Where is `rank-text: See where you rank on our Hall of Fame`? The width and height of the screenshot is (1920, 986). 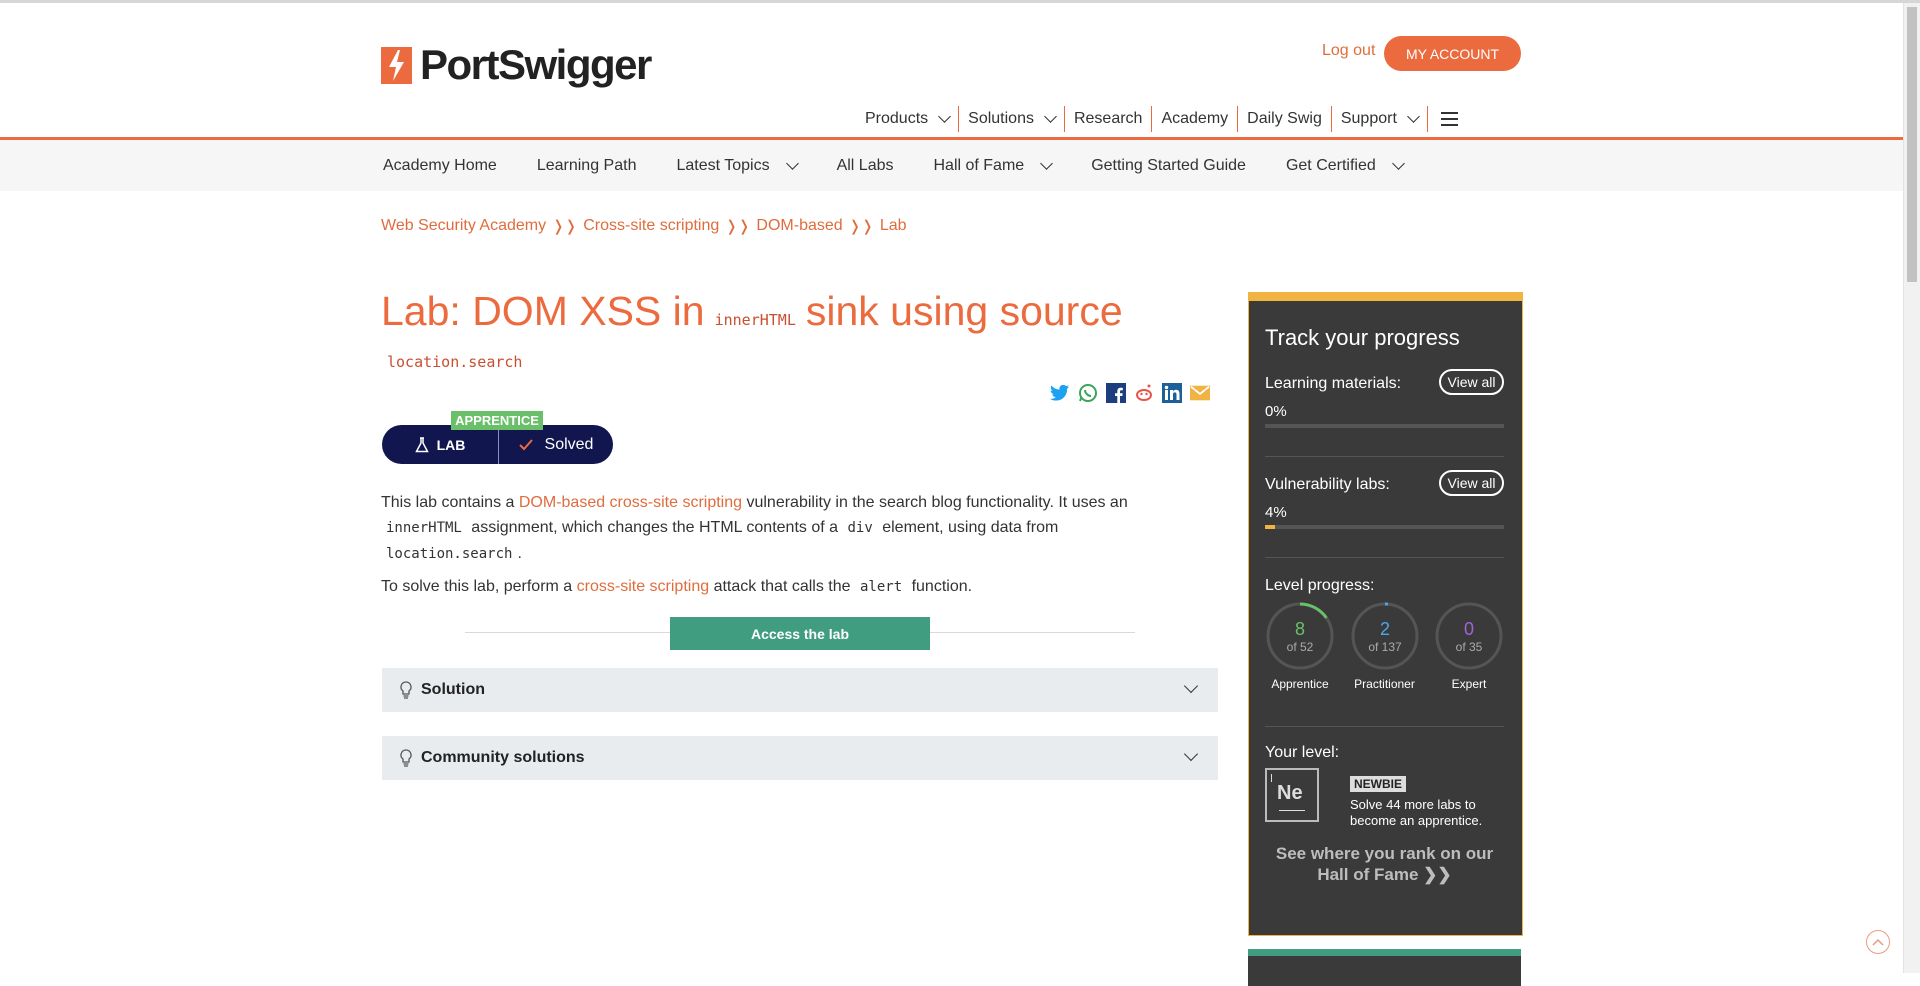 rank-text: See where you rank on our Hall of Fame is located at coordinates (1384, 864).